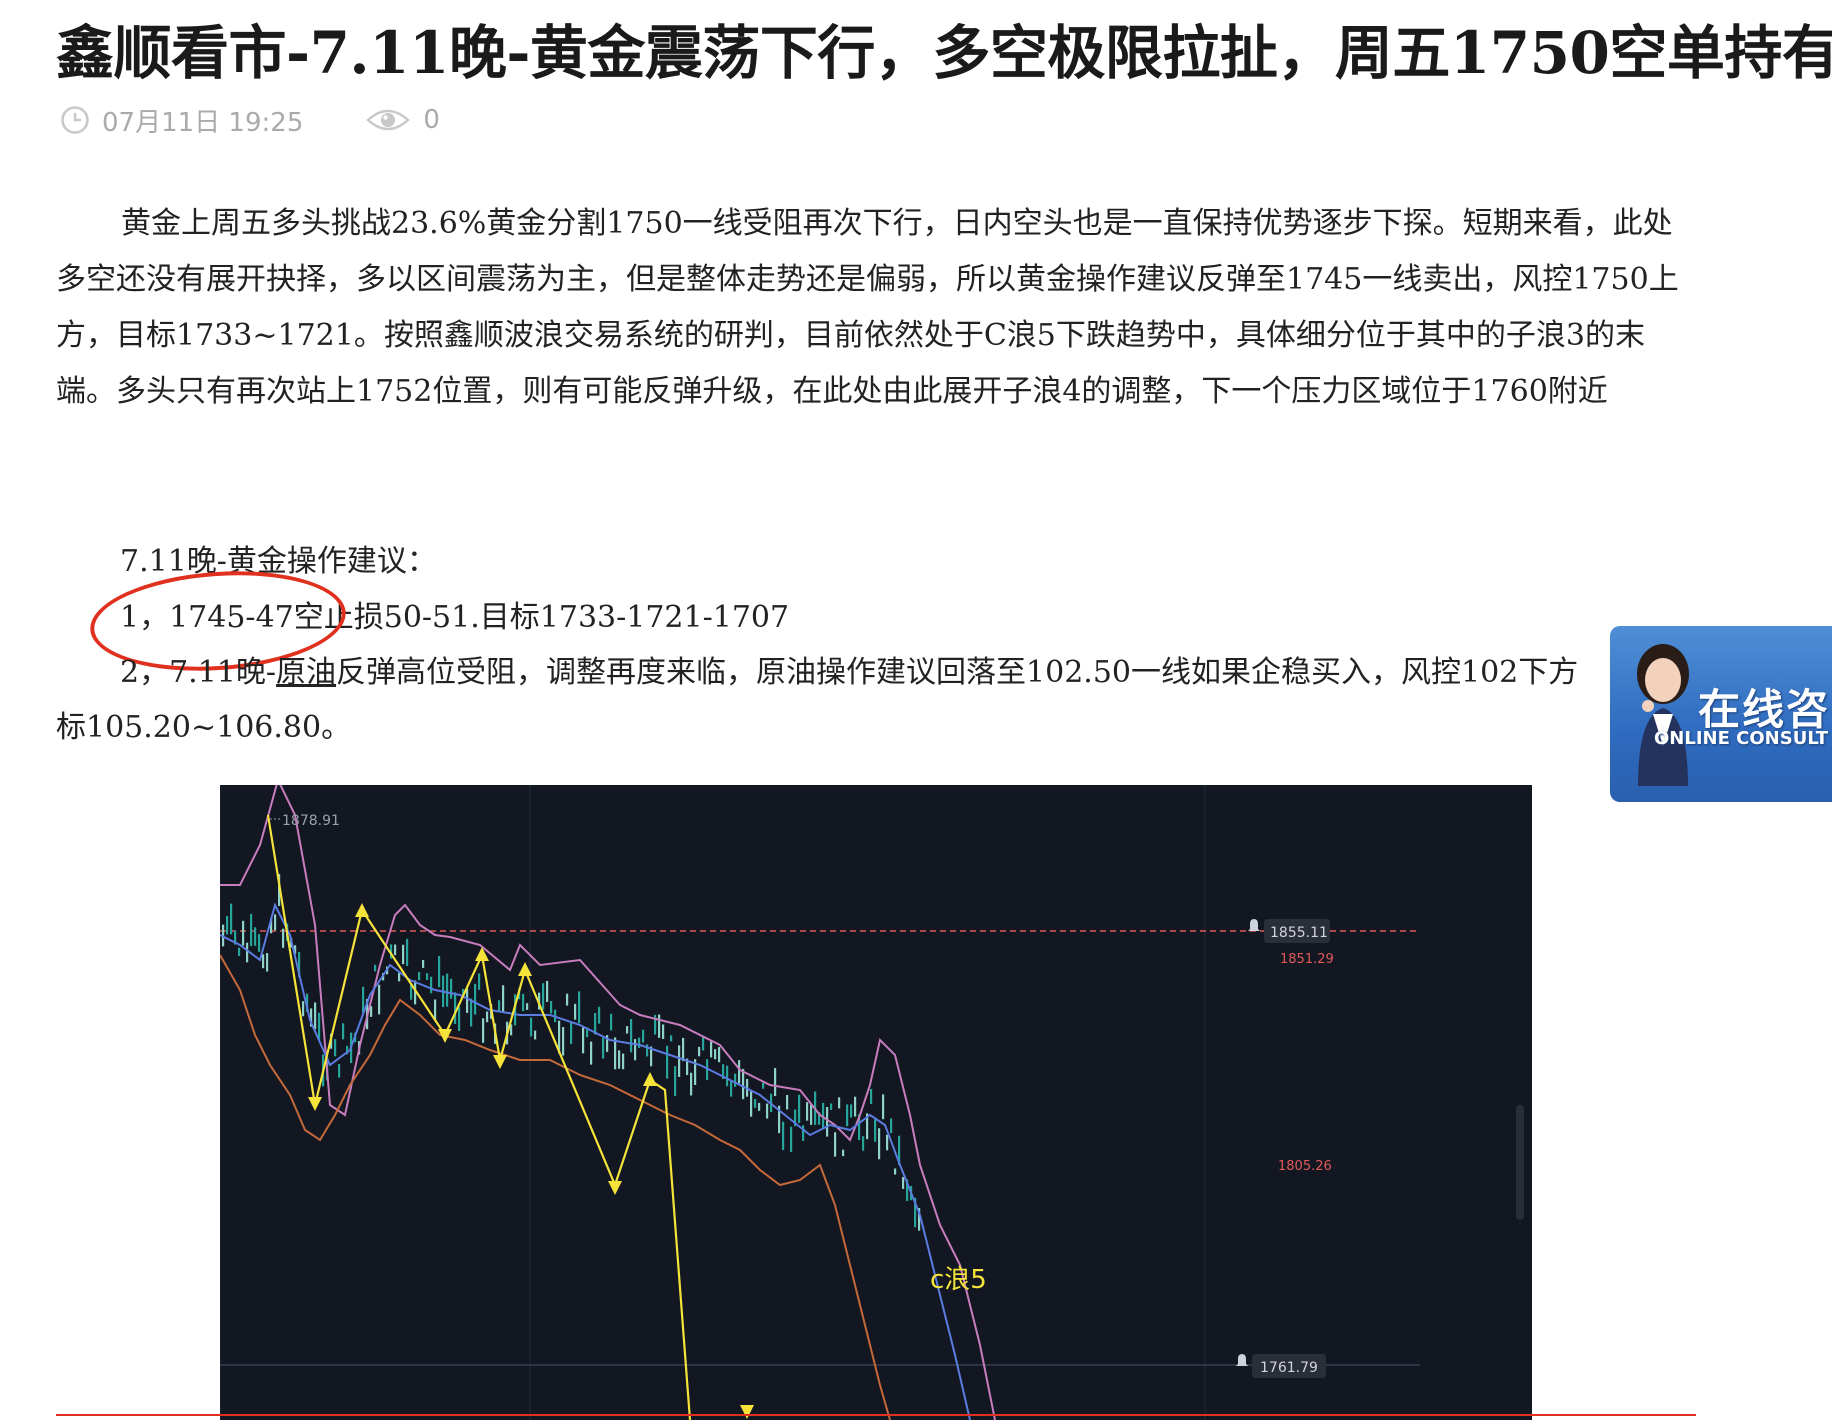 This screenshot has width=1832, height=1424. What do you see at coordinates (1289, 1368) in the screenshot?
I see `alert-lower-label: 1761.79` at bounding box center [1289, 1368].